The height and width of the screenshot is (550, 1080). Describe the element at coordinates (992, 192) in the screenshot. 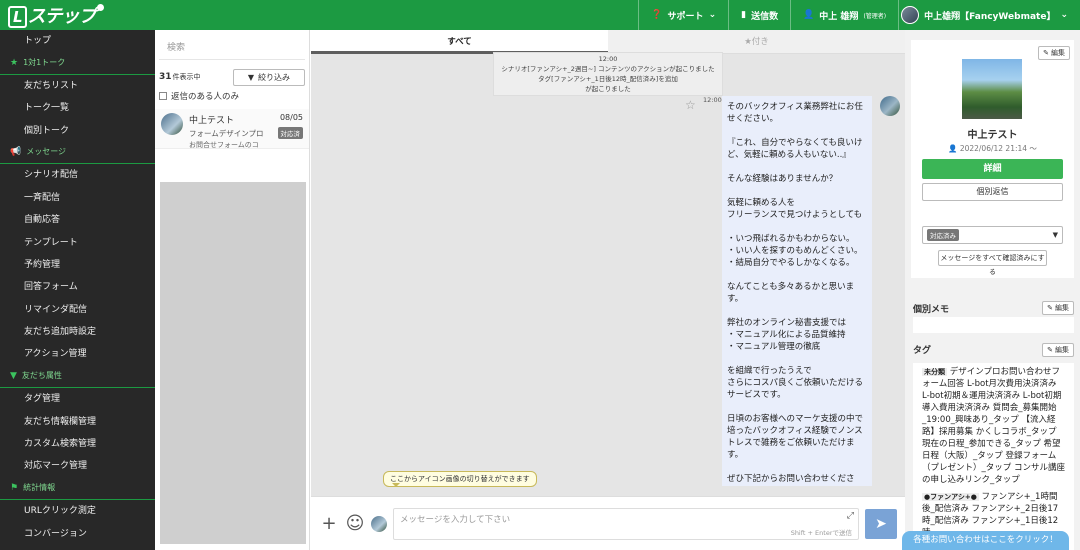

I see `individual-reply-button: 個別返信` at that location.